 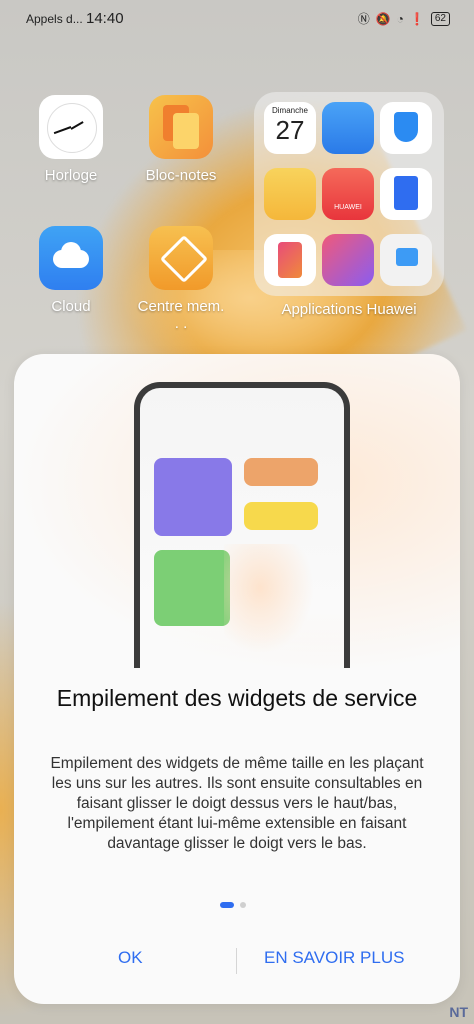 I want to click on alert-icon: ❗, so click(x=417, y=18).